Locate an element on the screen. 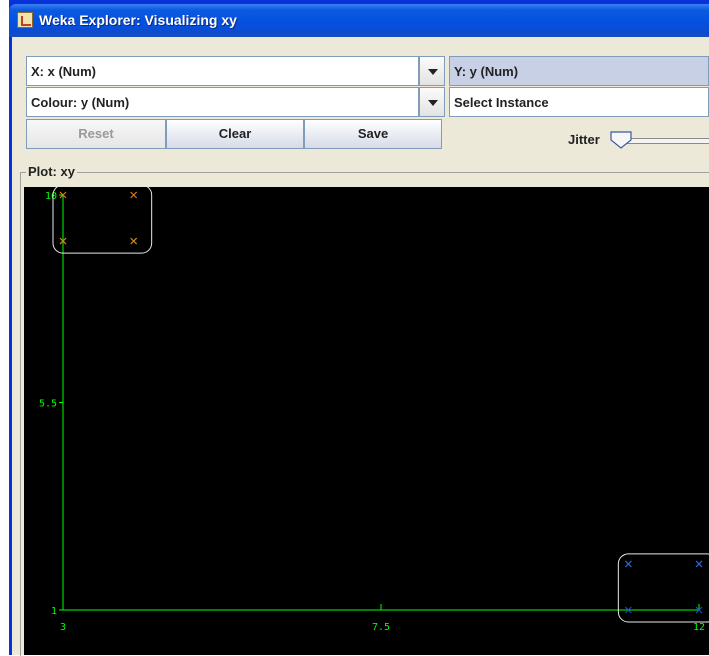  x-tick-label: 12 is located at coordinates (699, 627).